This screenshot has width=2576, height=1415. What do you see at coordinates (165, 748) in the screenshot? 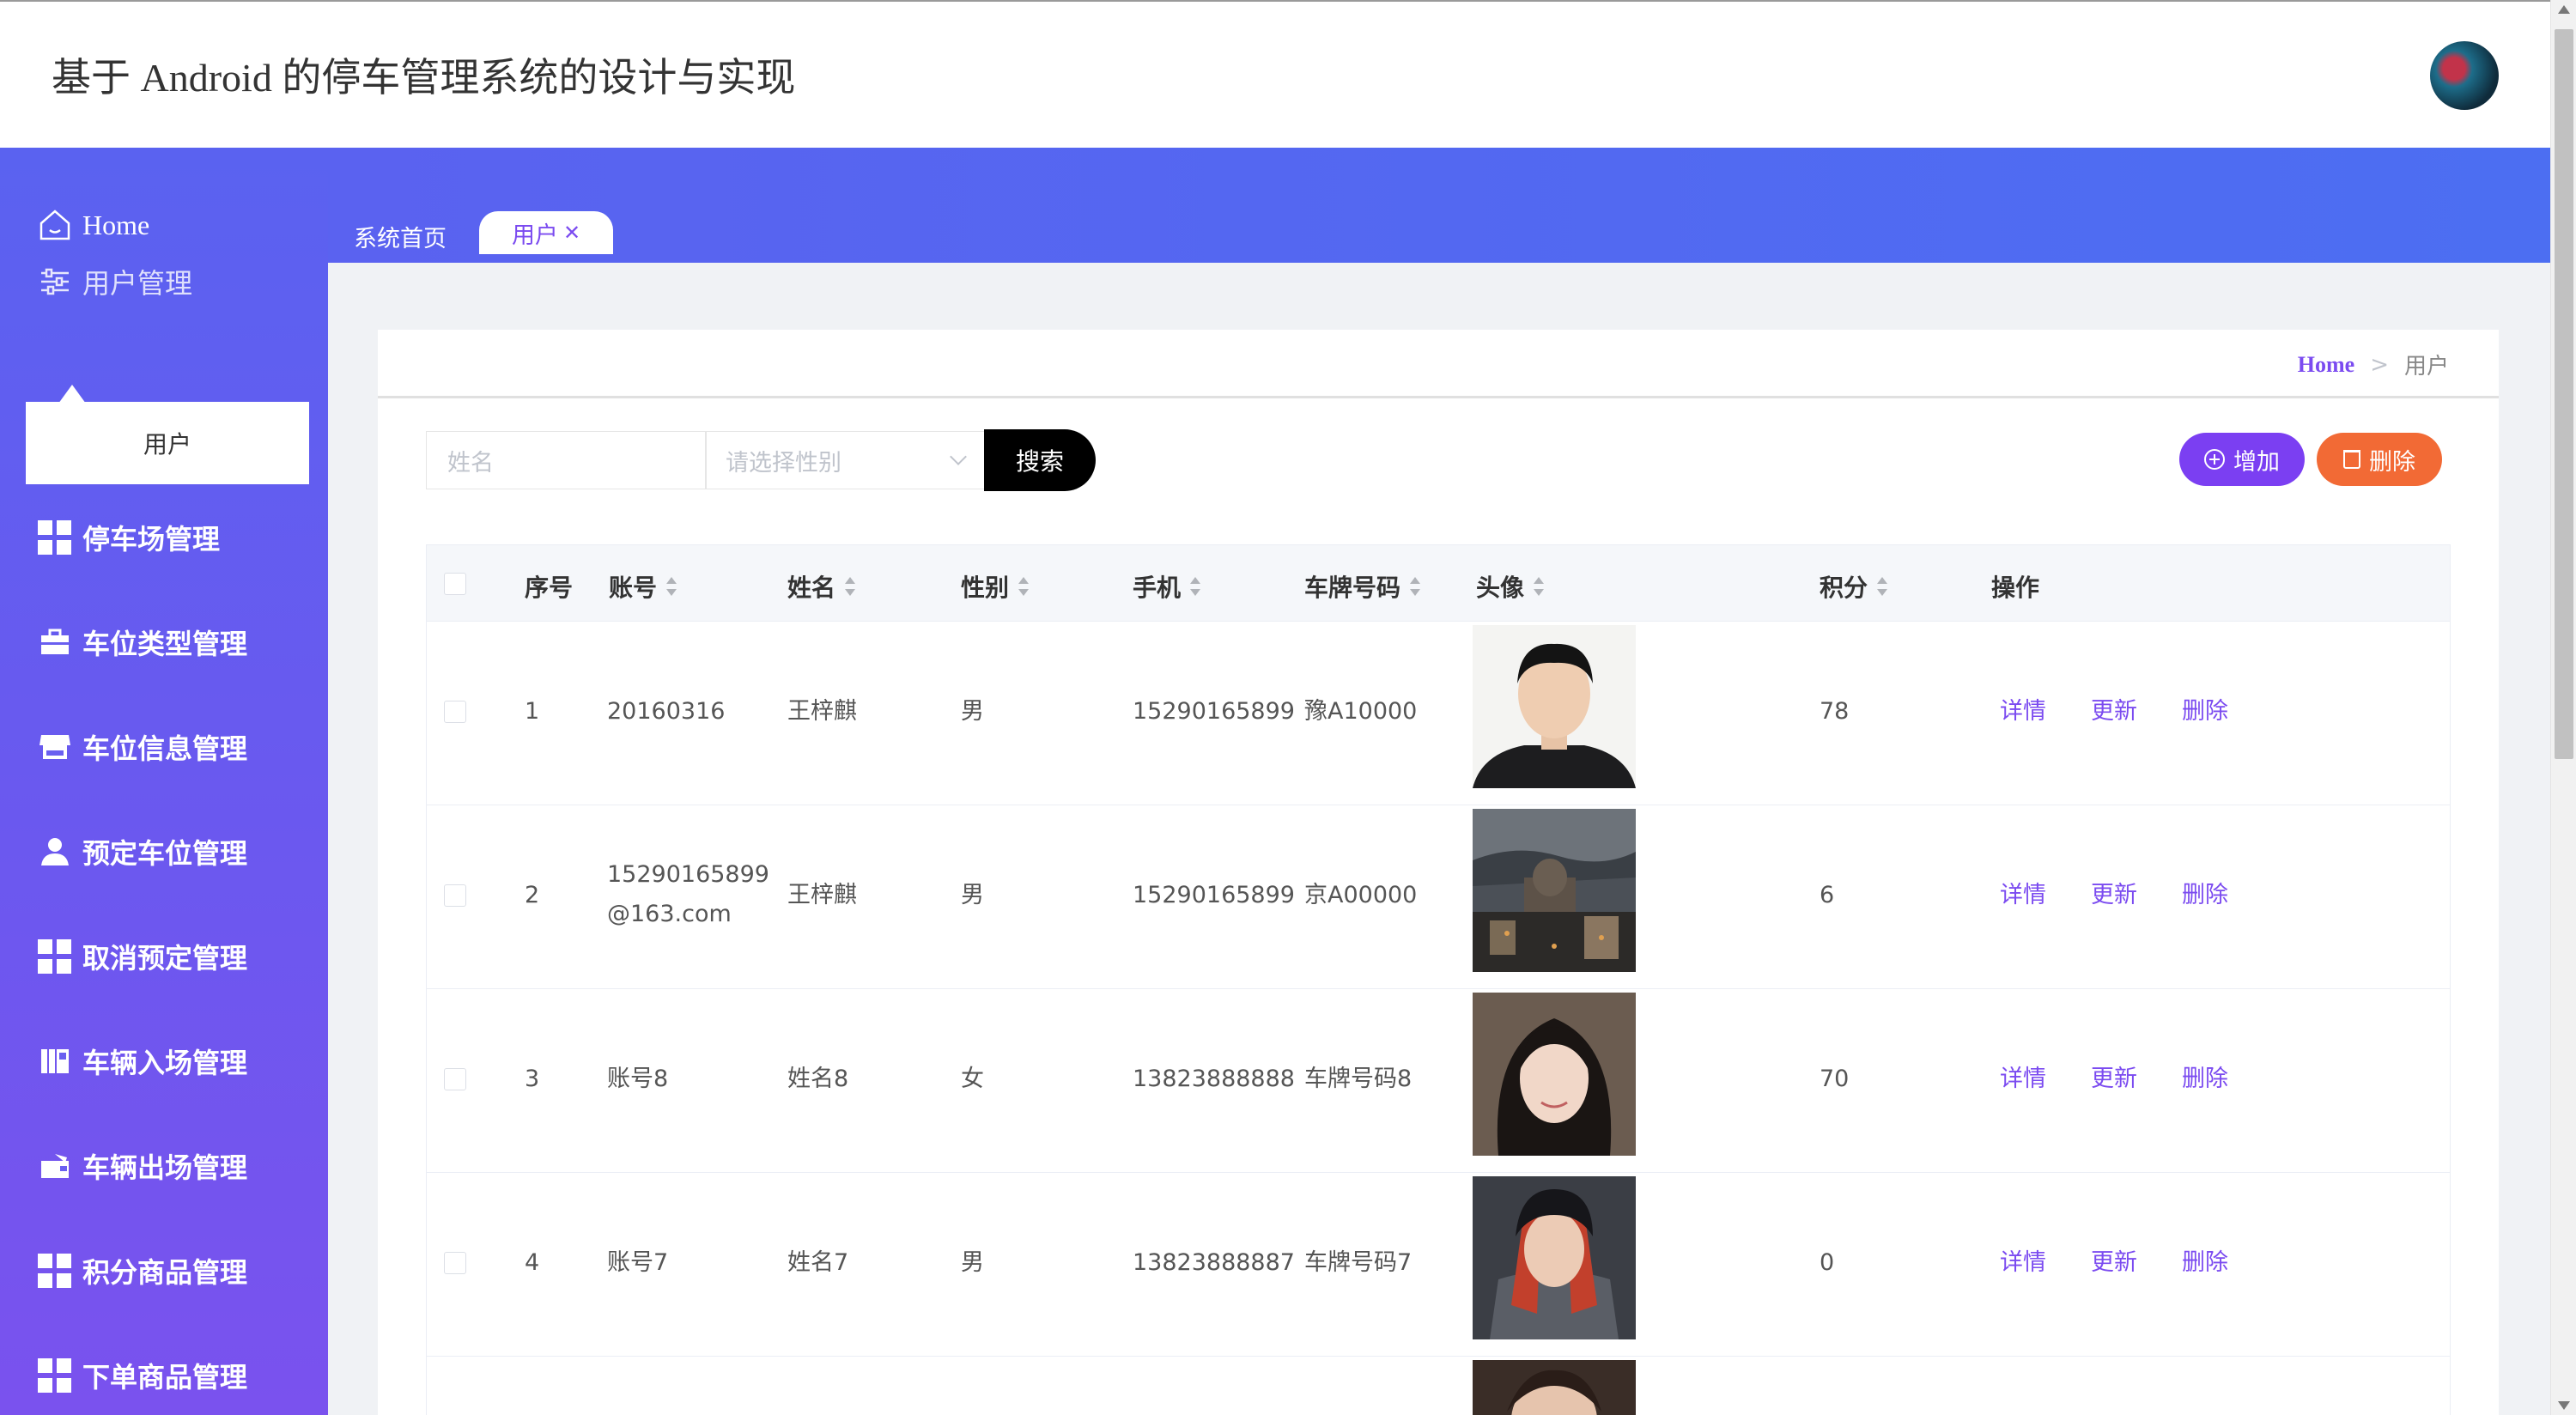
I see `sidebar-item-label: 车位信息管理` at bounding box center [165, 748].